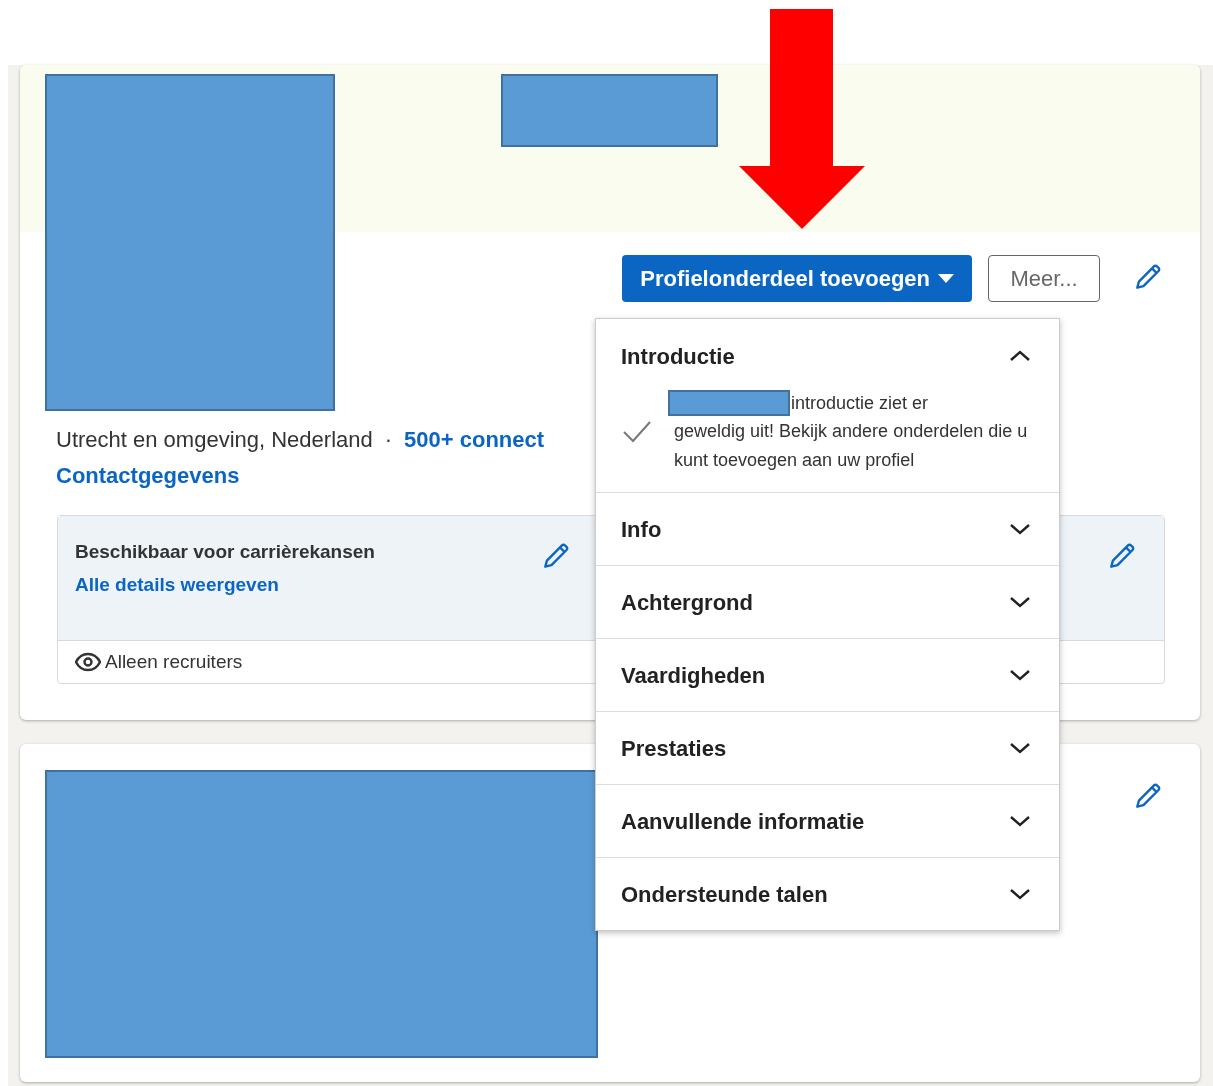 The height and width of the screenshot is (1086, 1213). I want to click on career-title: Beschikbaar voor carrièrekansen, so click(225, 552).